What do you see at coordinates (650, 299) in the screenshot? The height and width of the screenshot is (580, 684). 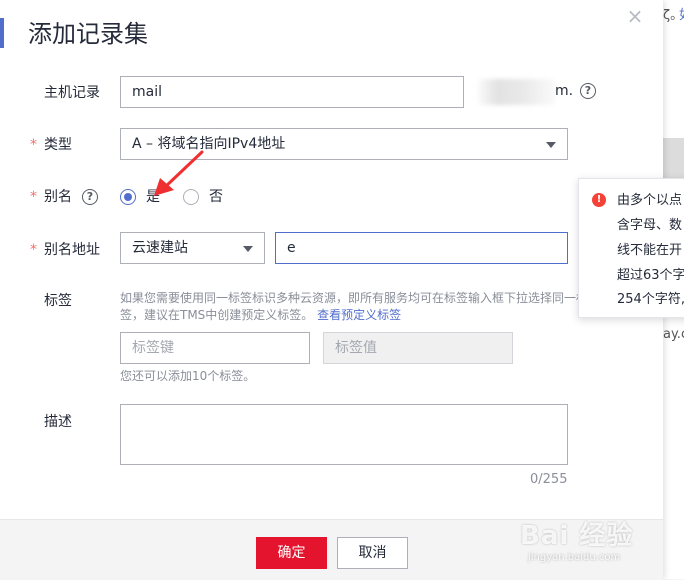 I see `tooltip-line: 254个字符,` at bounding box center [650, 299].